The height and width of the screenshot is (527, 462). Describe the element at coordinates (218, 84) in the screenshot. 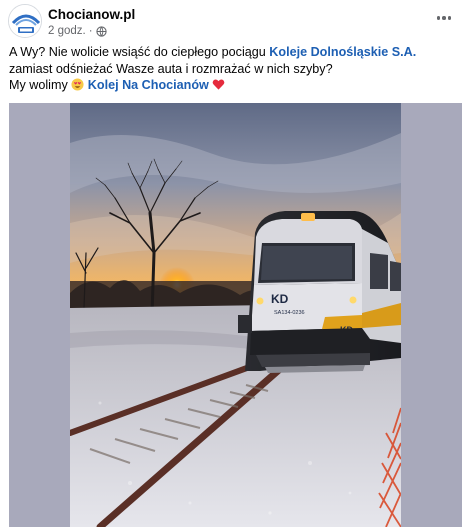

I see `red-heart-emoji-icon` at that location.